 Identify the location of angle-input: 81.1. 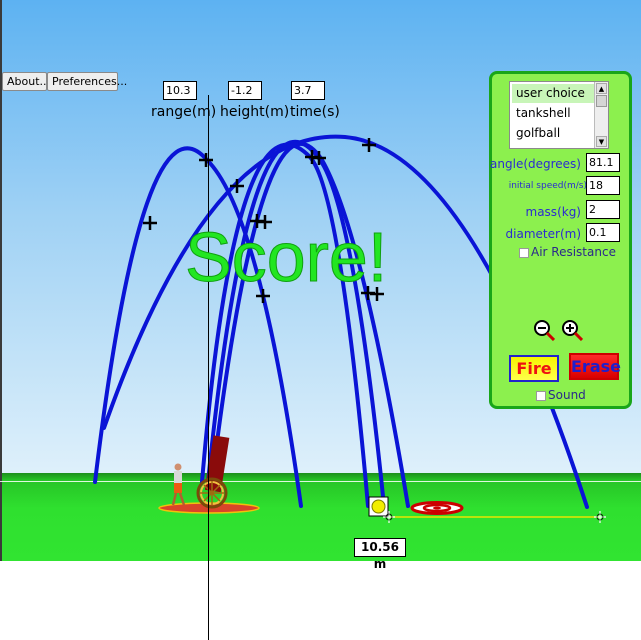
(603, 162).